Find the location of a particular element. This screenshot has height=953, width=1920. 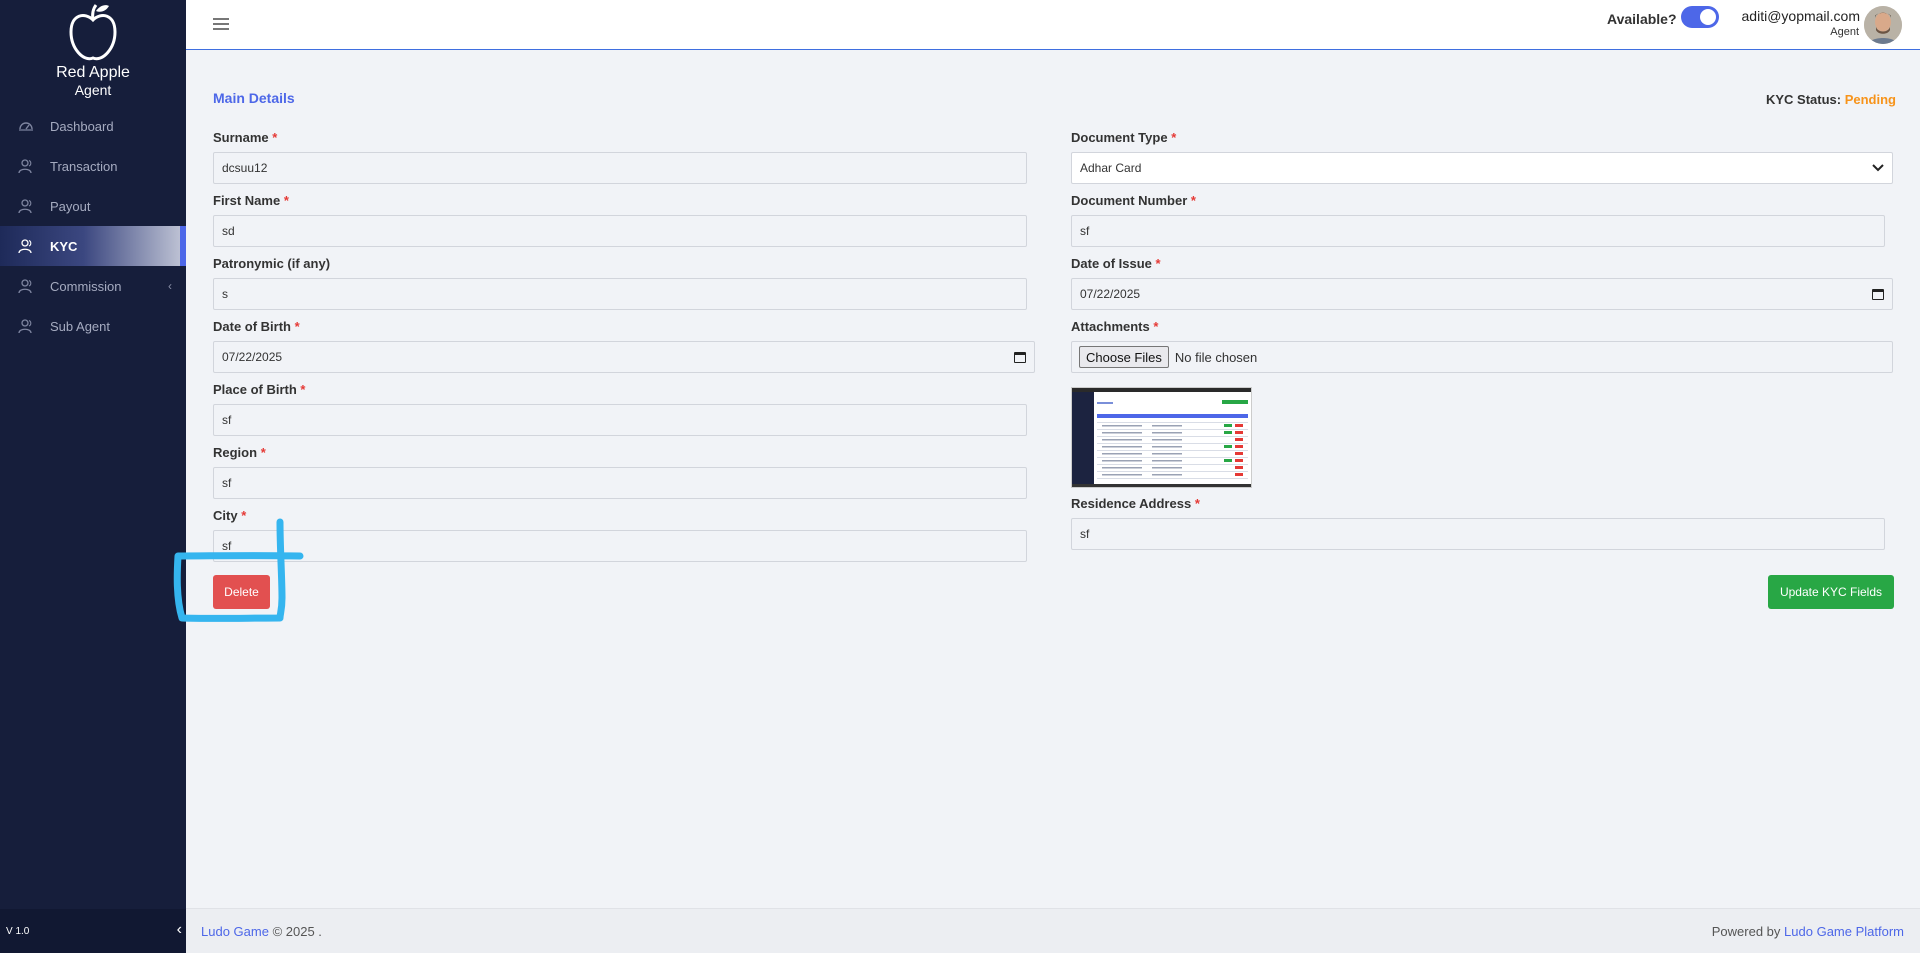

sidebar-item-commission: Commission ‹ is located at coordinates (93, 286).